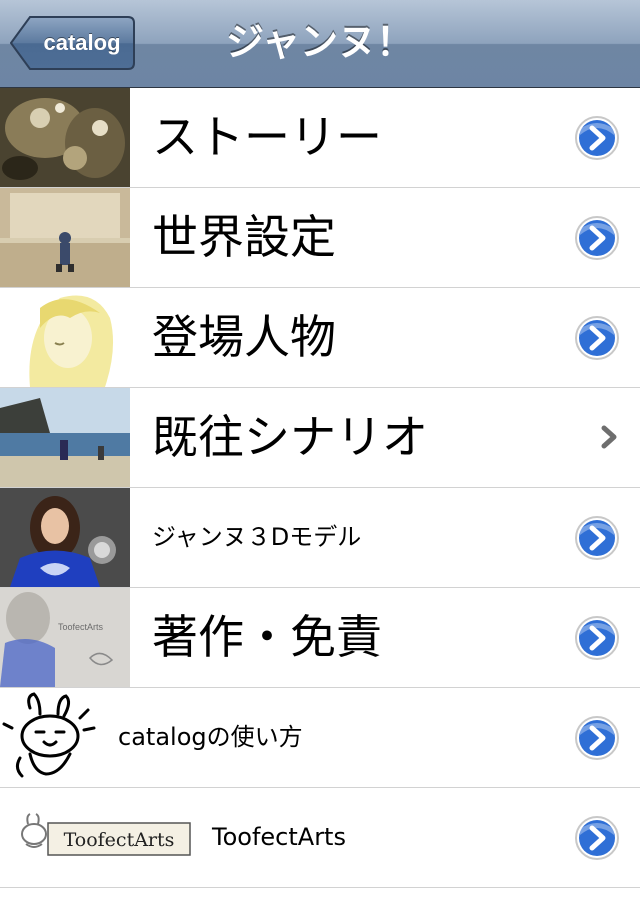  I want to click on list-item-world: 世界設定, so click(320, 238).